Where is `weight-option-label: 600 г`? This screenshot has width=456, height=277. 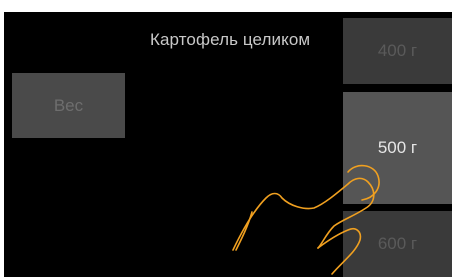
weight-option-label: 600 г is located at coordinates (397, 243).